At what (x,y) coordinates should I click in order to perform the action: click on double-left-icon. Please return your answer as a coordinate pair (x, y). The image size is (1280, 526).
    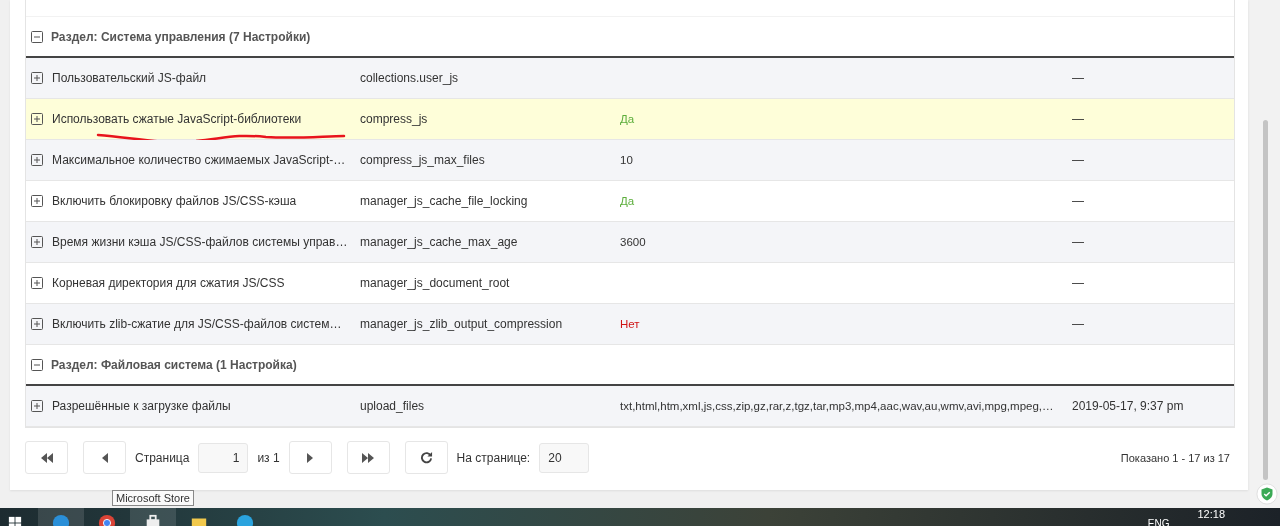
    Looking at the image, I should click on (46, 457).